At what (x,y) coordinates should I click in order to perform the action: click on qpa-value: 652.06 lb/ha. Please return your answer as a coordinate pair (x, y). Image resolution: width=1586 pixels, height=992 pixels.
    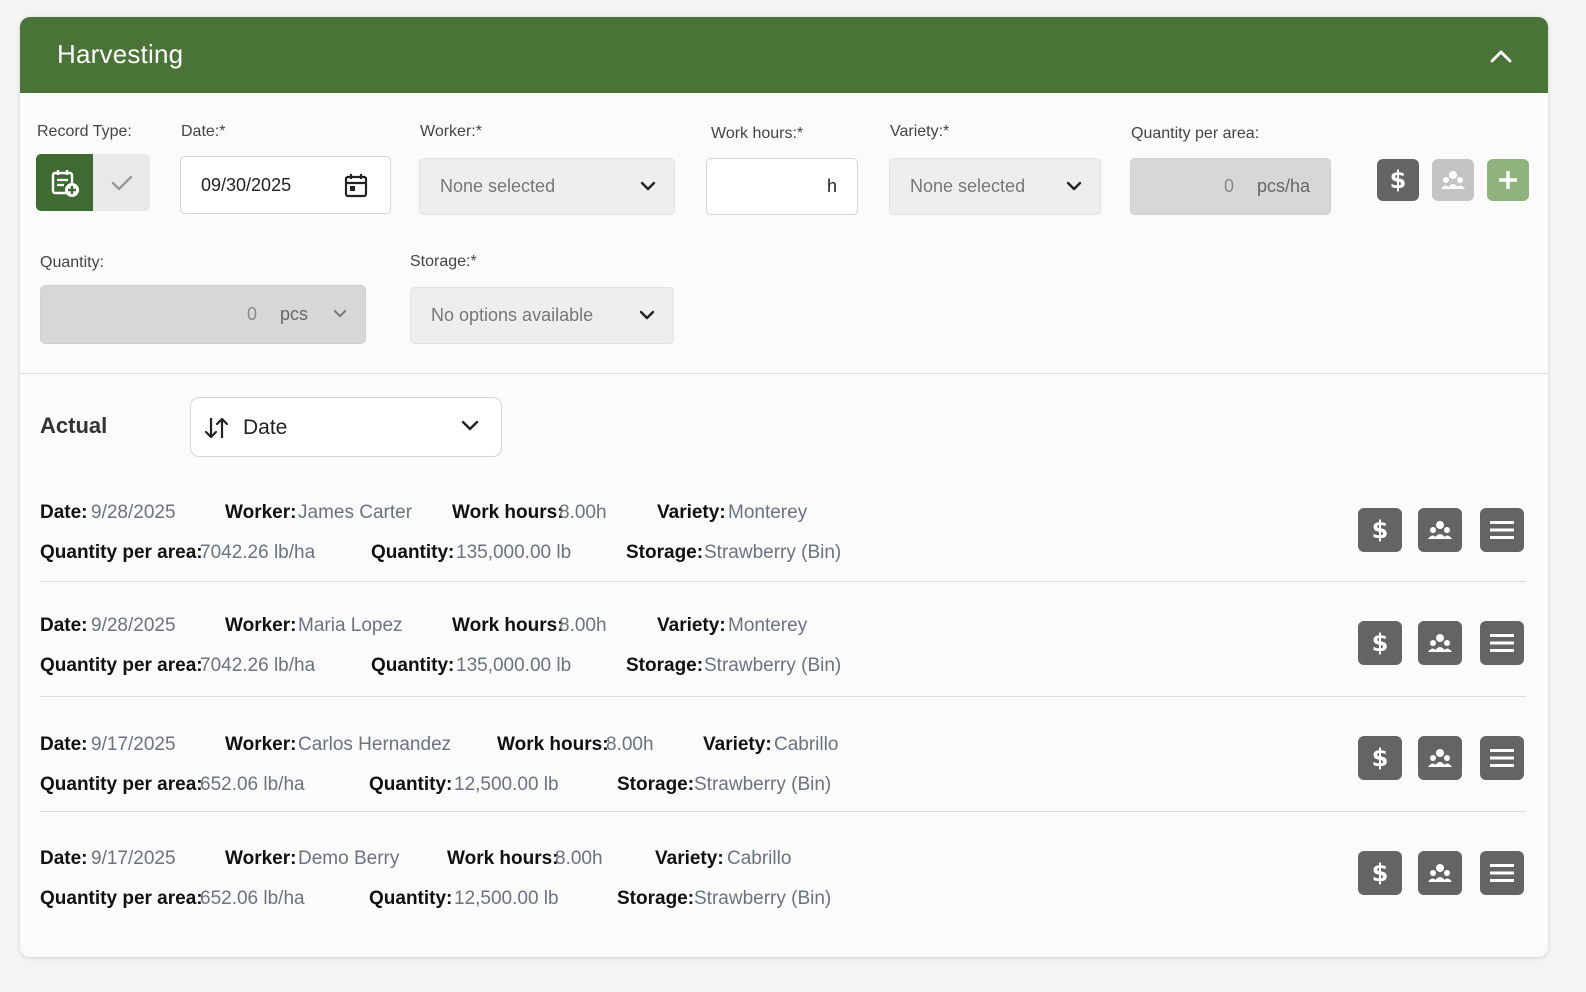
    Looking at the image, I should click on (252, 898).